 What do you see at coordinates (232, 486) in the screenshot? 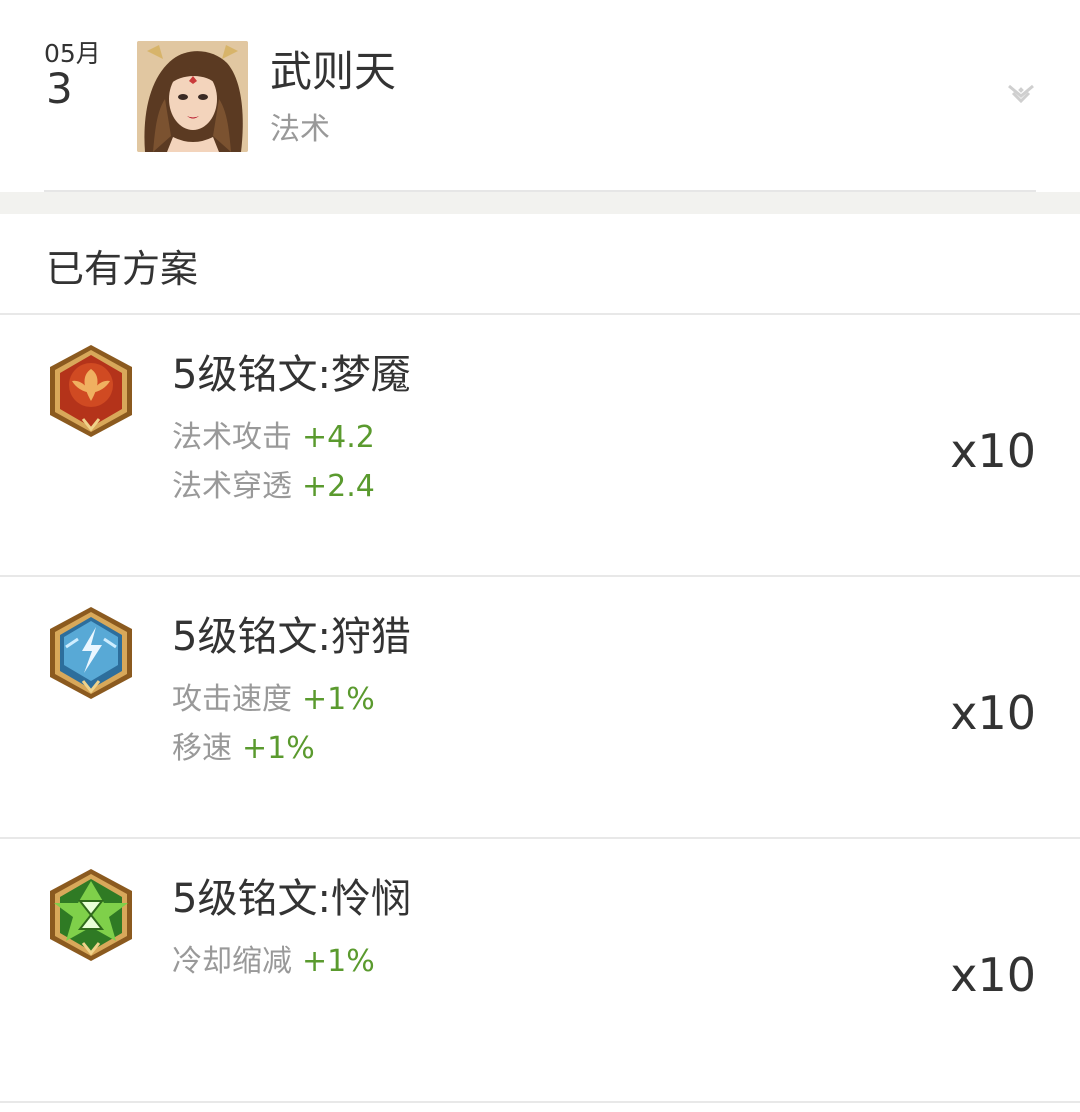
I see `stat-name: 法术穿透` at bounding box center [232, 486].